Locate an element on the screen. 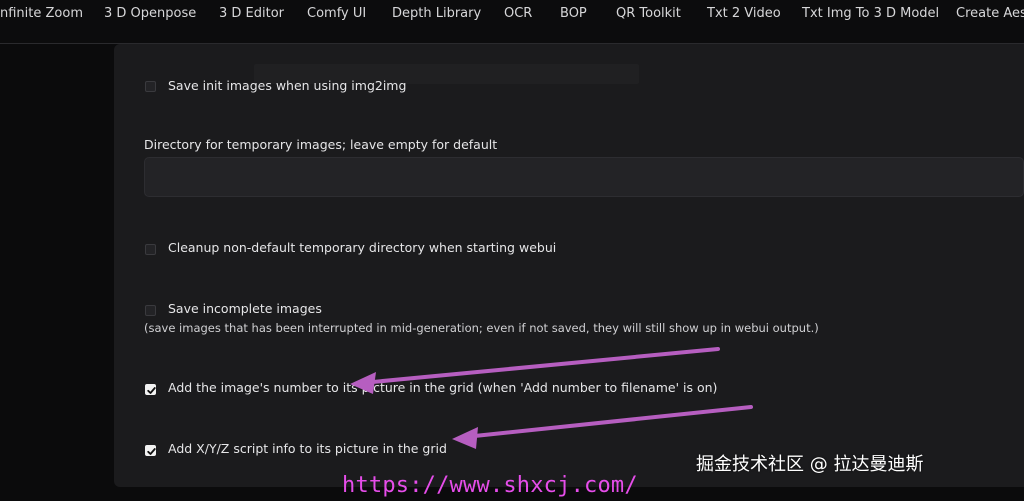  save-incomplete-label: Save incomplete images is located at coordinates (245, 308).